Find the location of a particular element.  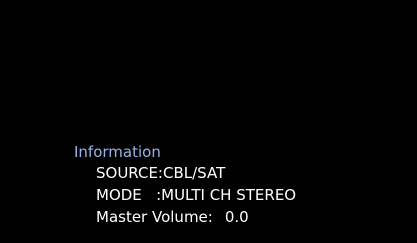

master-volume-label: Master Volume: is located at coordinates (154, 217).